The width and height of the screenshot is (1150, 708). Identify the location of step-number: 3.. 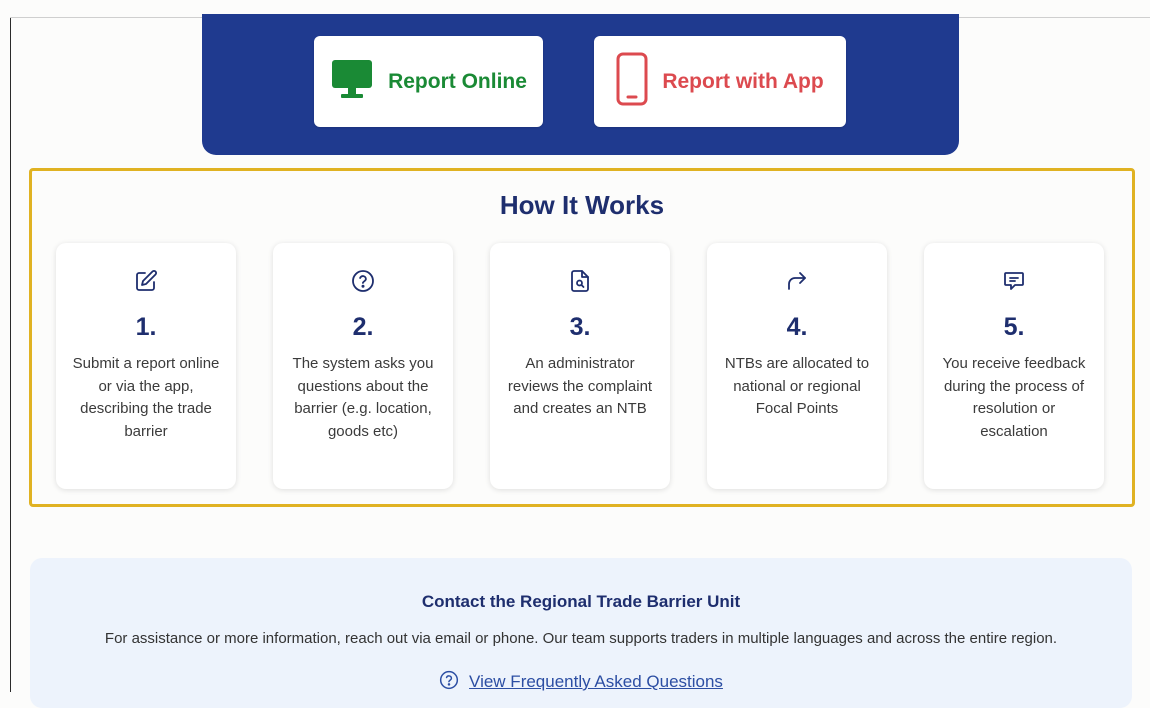
(580, 327).